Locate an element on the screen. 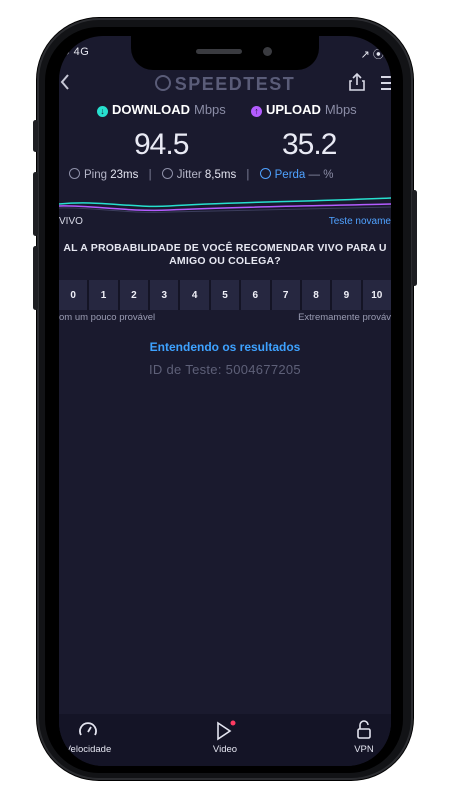  loss-label: Perda is located at coordinates (290, 175).